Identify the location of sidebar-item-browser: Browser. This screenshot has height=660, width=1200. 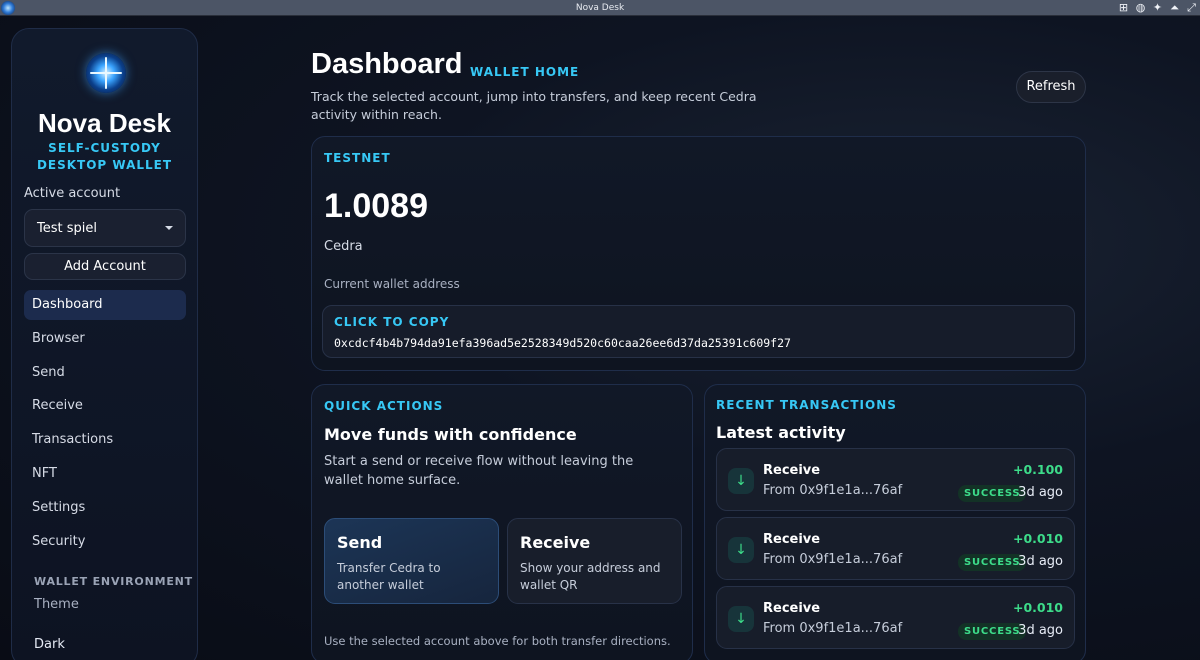
(105, 339).